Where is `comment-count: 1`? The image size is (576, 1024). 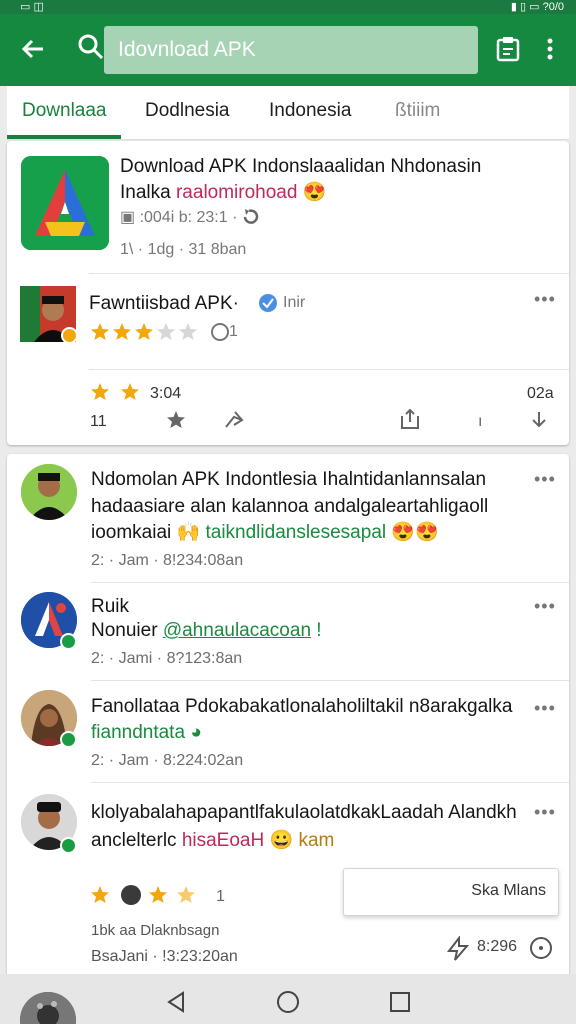 comment-count: 1 is located at coordinates (233, 331).